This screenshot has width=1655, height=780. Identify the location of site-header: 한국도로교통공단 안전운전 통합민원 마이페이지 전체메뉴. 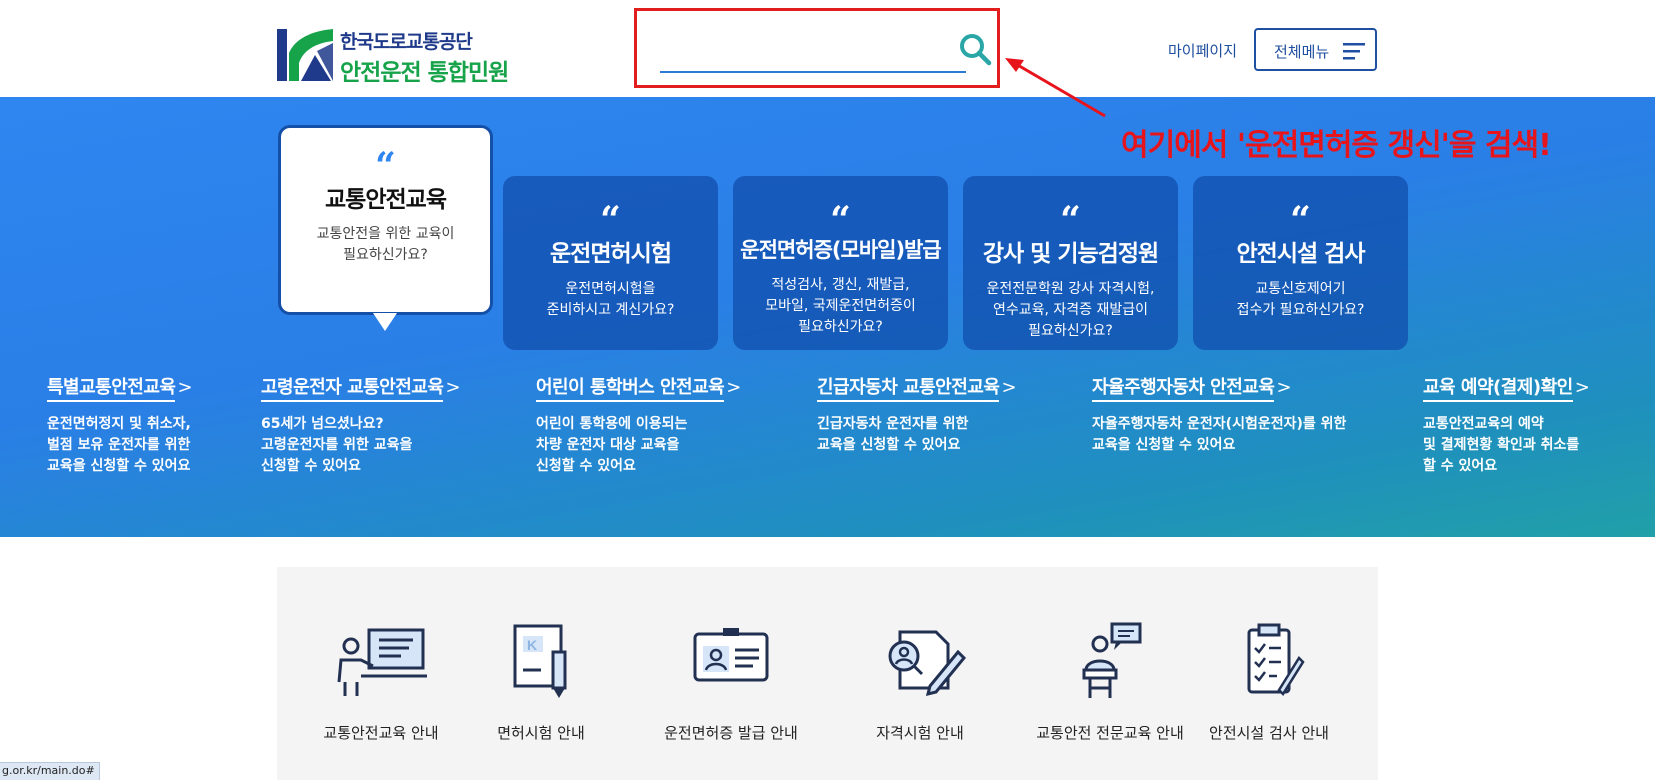
(827, 48).